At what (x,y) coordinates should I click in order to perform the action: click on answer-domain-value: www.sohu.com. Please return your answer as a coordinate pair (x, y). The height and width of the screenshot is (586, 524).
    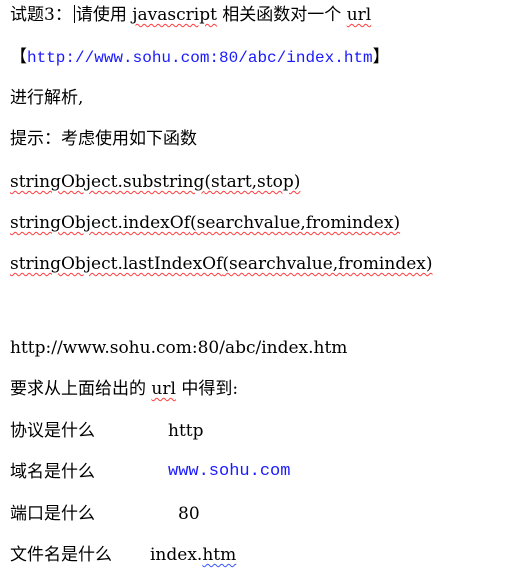
    Looking at the image, I should click on (229, 471).